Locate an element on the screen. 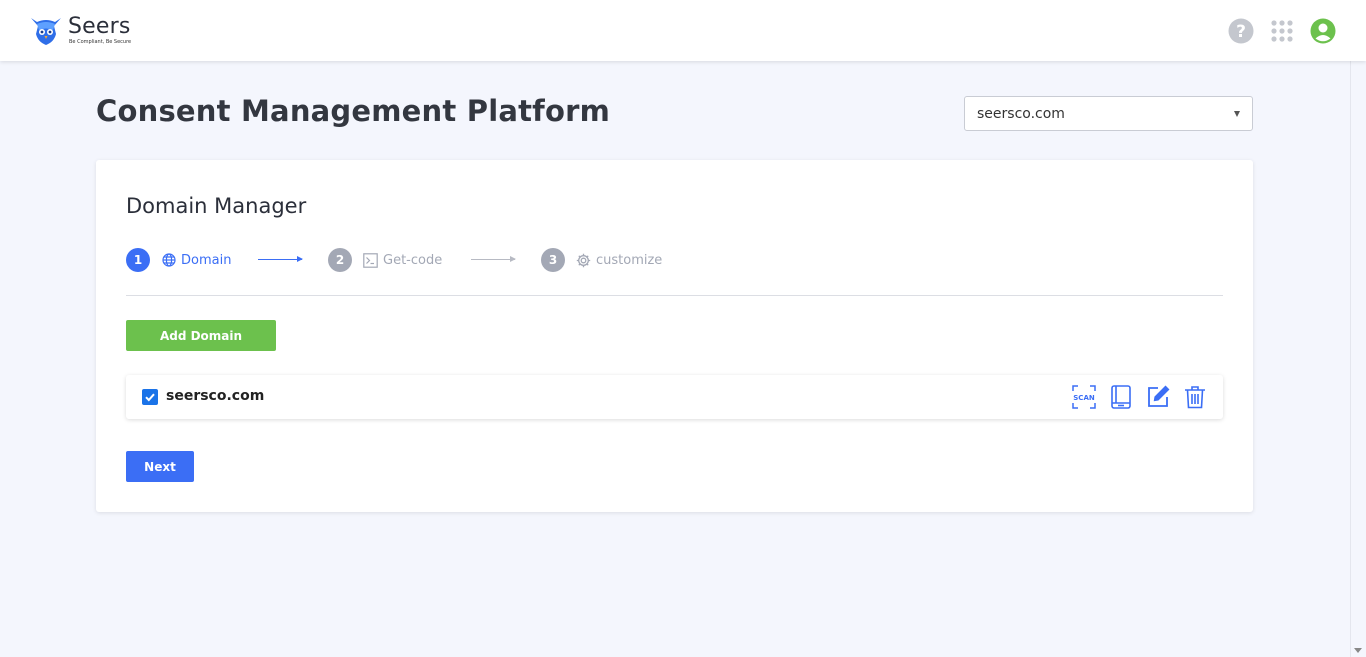 Image resolution: width=1366 pixels, height=657 pixels. help-icon: ? is located at coordinates (1240, 30).